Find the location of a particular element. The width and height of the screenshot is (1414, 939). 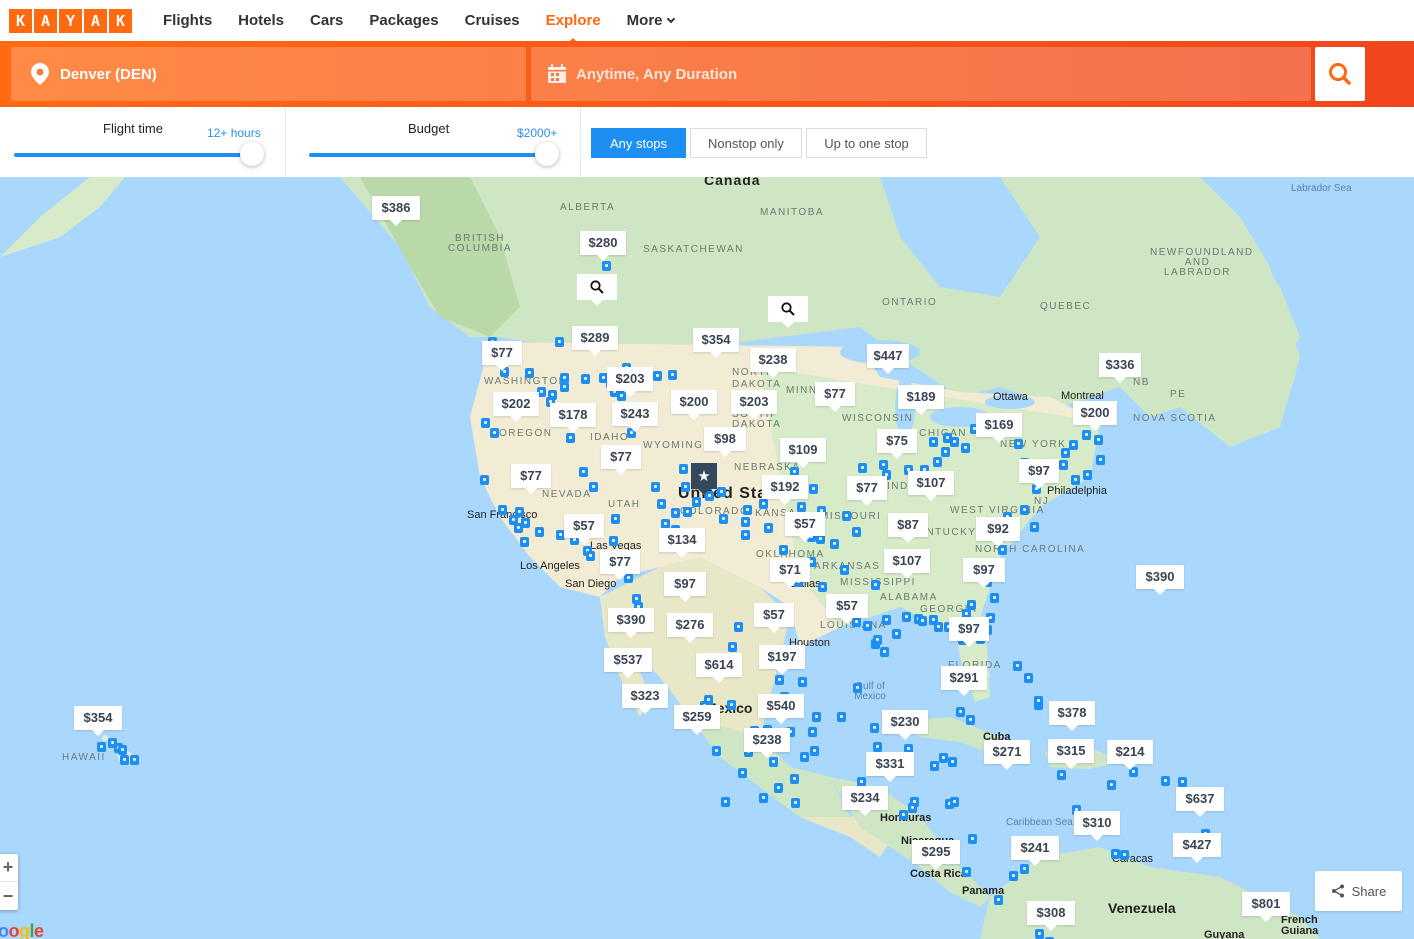

price-marker: $271 is located at coordinates (1007, 755).